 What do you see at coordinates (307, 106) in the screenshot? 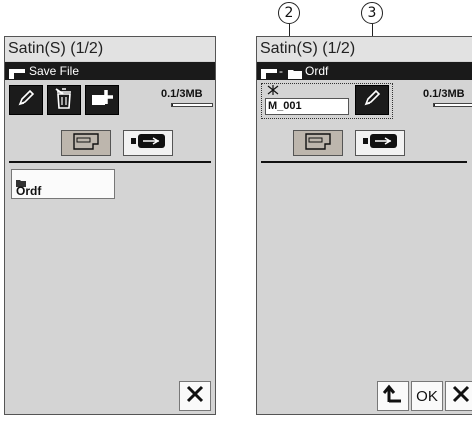
I see `file-name: M_001` at bounding box center [307, 106].